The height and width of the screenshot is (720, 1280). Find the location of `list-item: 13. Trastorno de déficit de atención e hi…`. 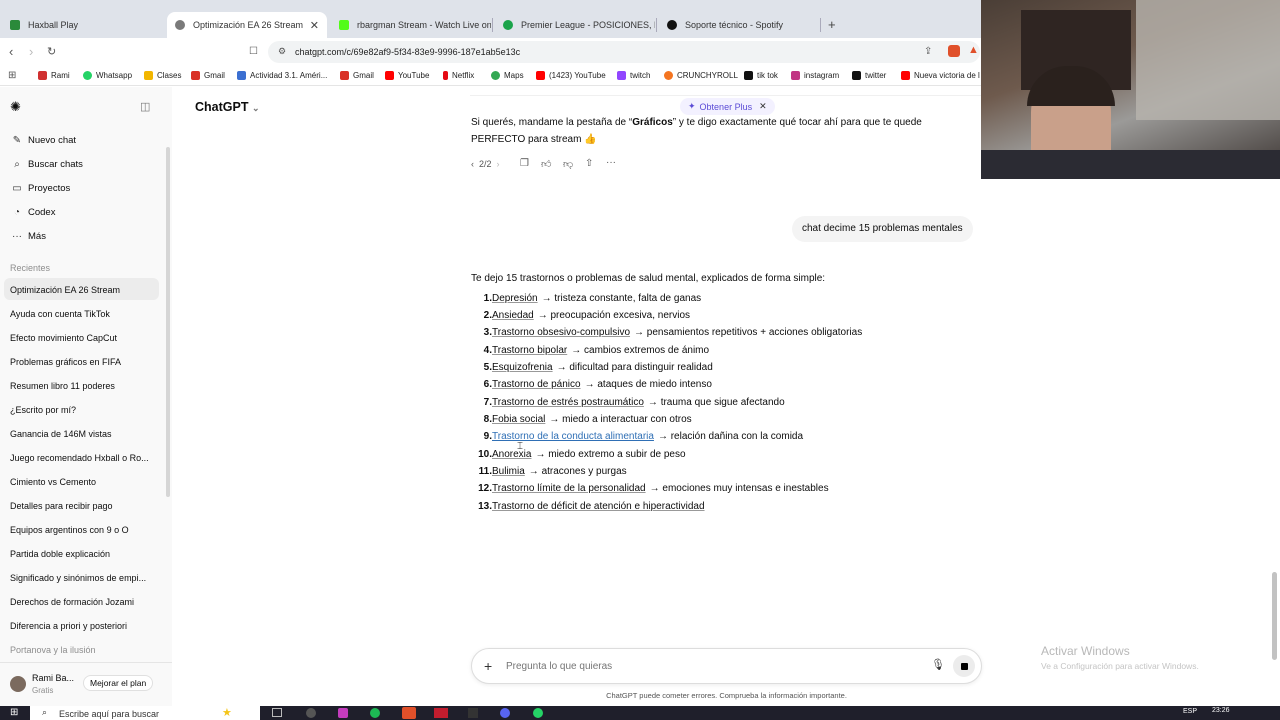

list-item: 13. Trastorno de déficit de atención e hi… is located at coordinates (591, 506).